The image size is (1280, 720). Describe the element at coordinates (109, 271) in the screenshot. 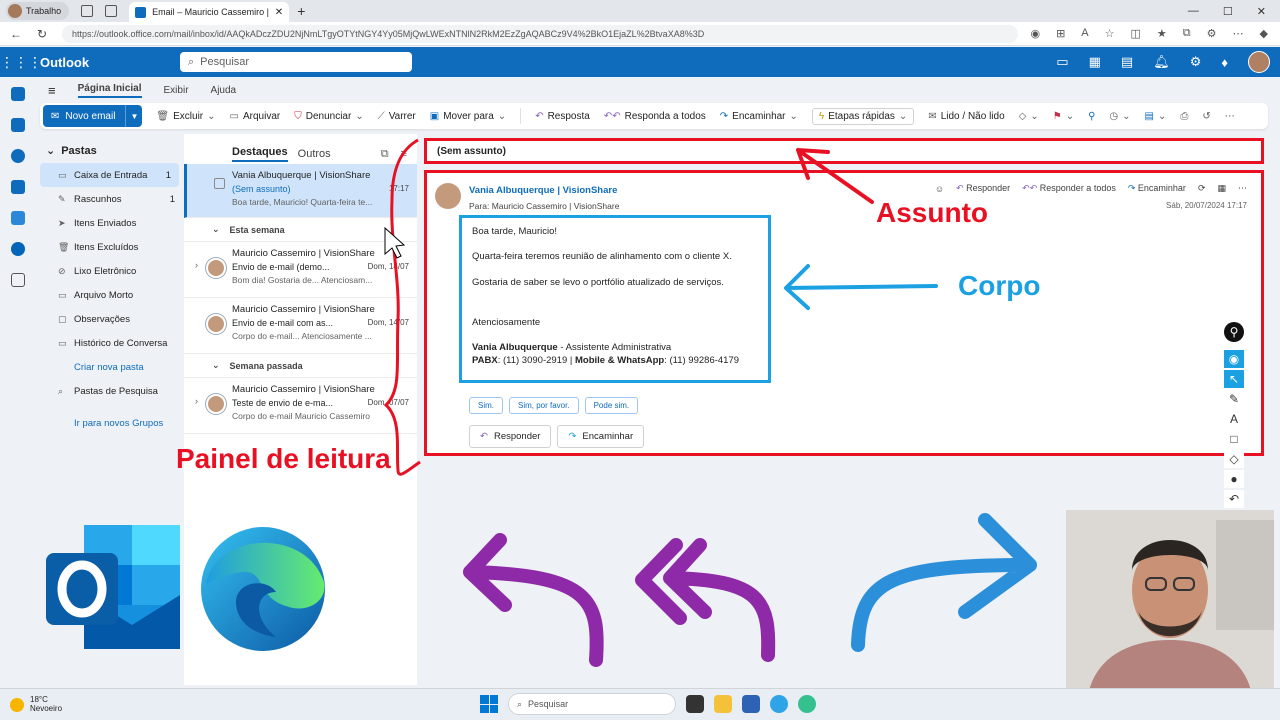

I see `folder-junk: ⊘ Lixo Eletrônico` at that location.